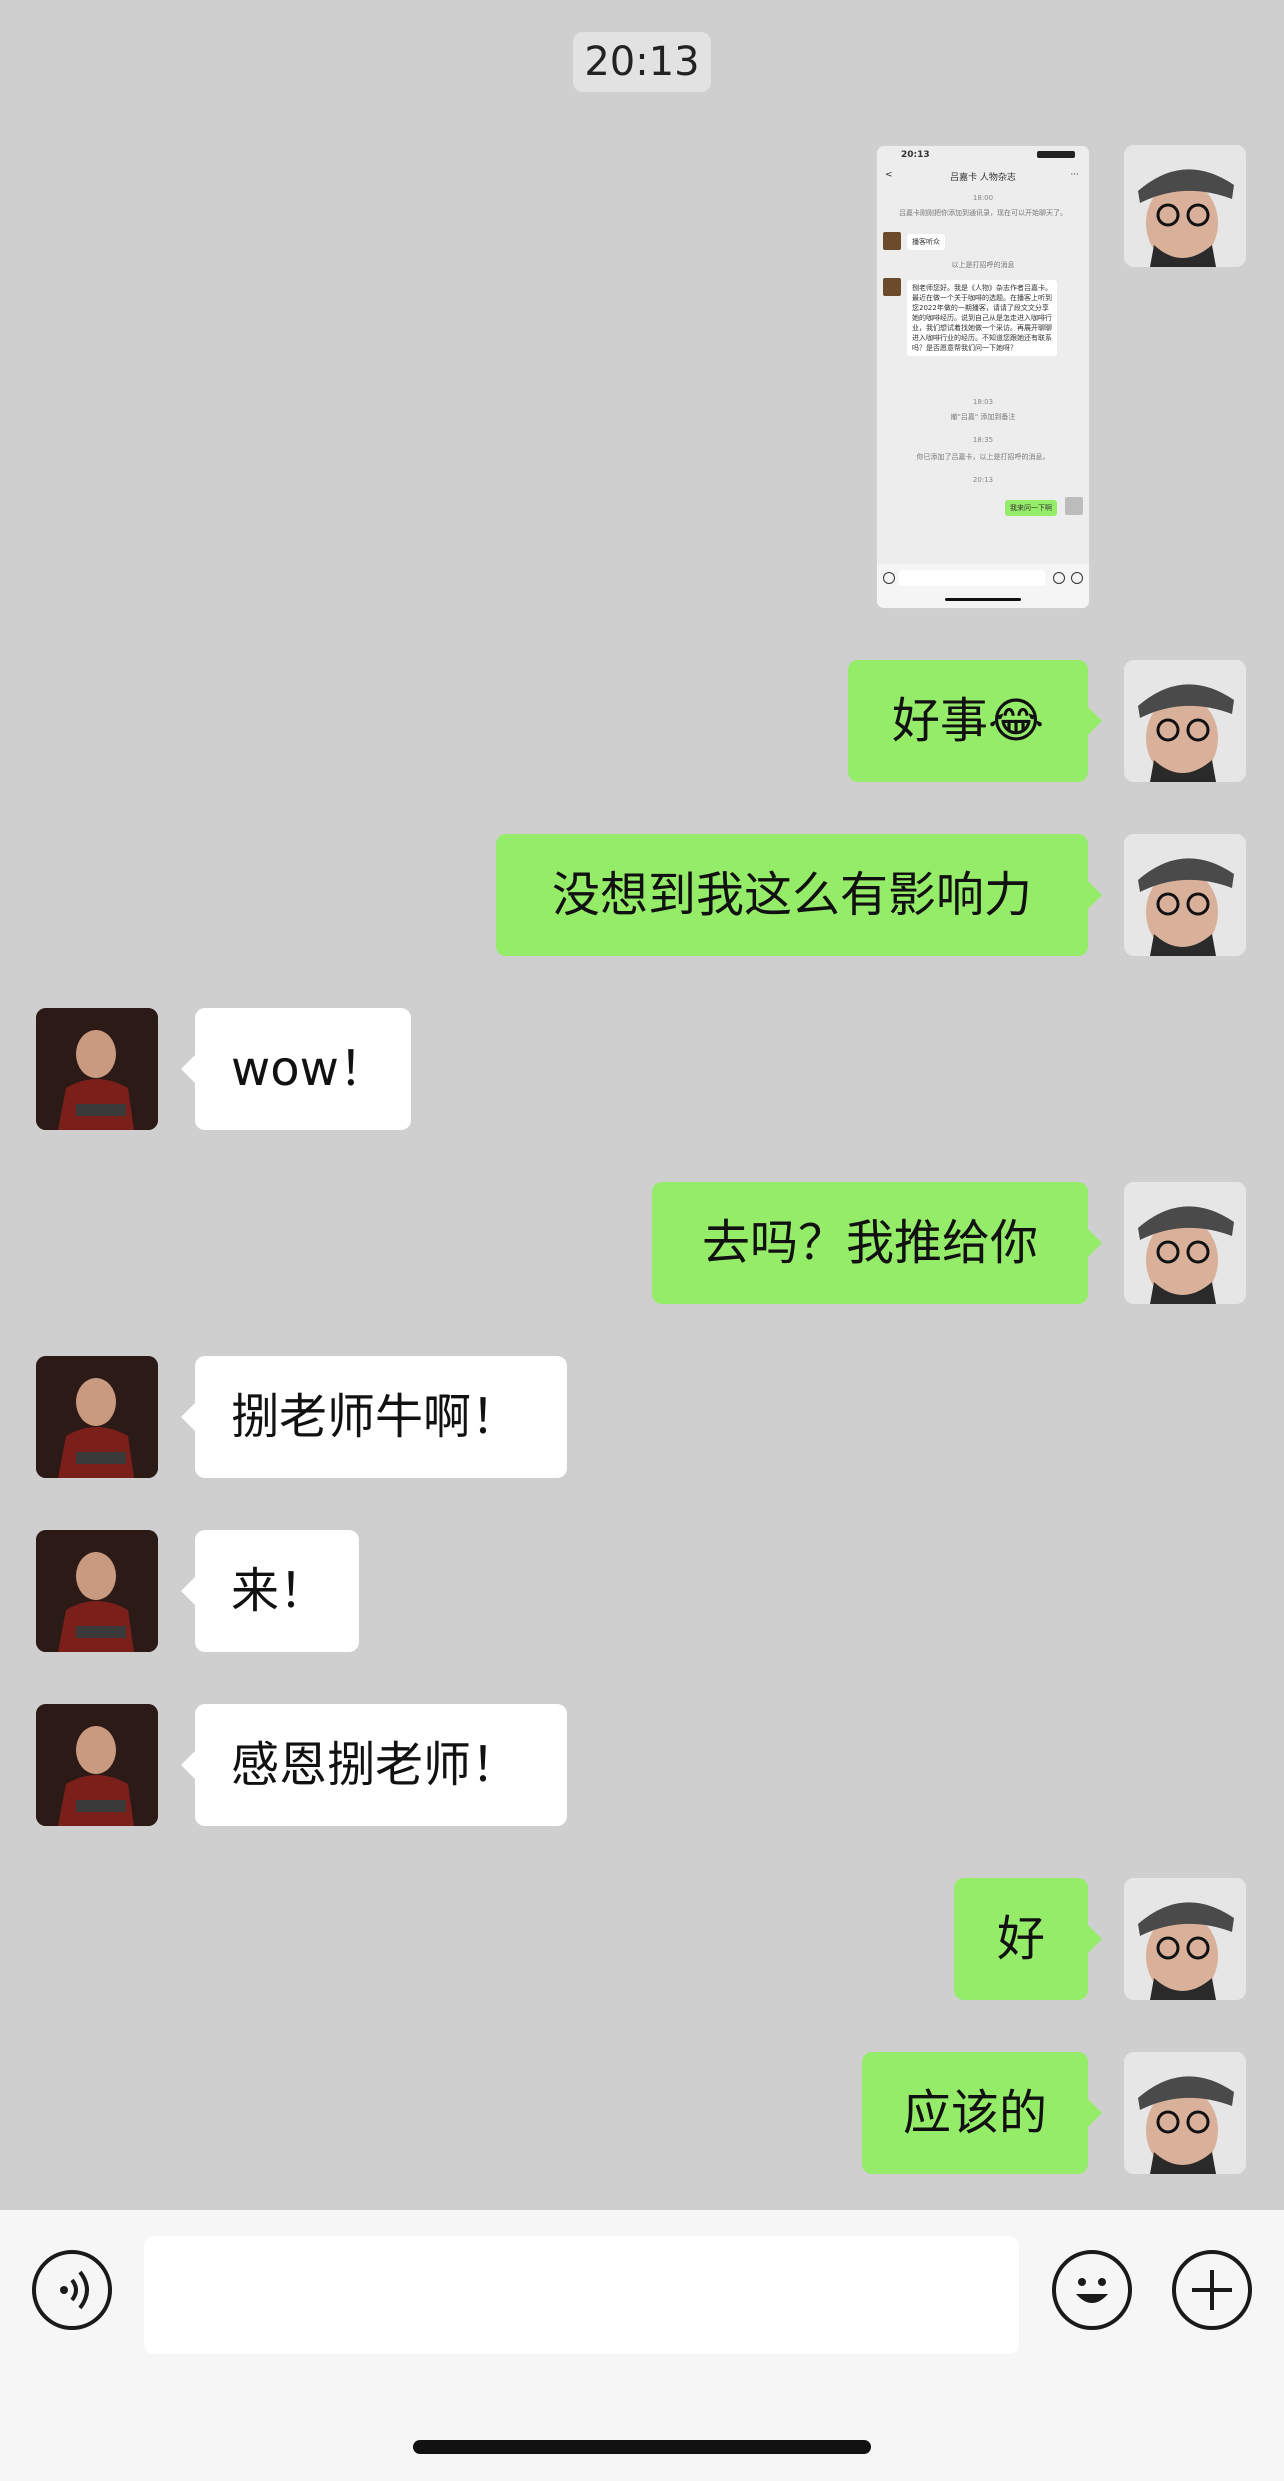  Describe the element at coordinates (1074, 175) in the screenshot. I see `thumb-more-icon: ···` at that location.